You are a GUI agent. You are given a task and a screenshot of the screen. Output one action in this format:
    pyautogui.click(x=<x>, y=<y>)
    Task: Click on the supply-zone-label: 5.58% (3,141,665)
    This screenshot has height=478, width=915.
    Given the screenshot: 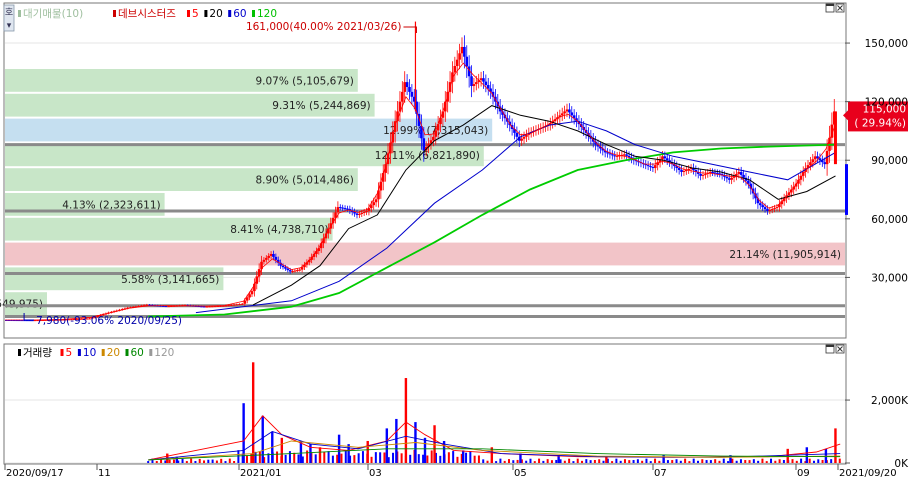 What is the action you would take?
    pyautogui.click(x=170, y=280)
    